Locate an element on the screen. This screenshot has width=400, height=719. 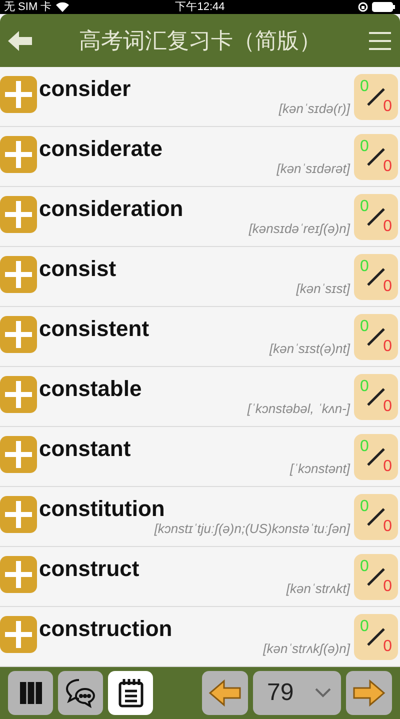
word-text: construct is located at coordinates (89, 568).